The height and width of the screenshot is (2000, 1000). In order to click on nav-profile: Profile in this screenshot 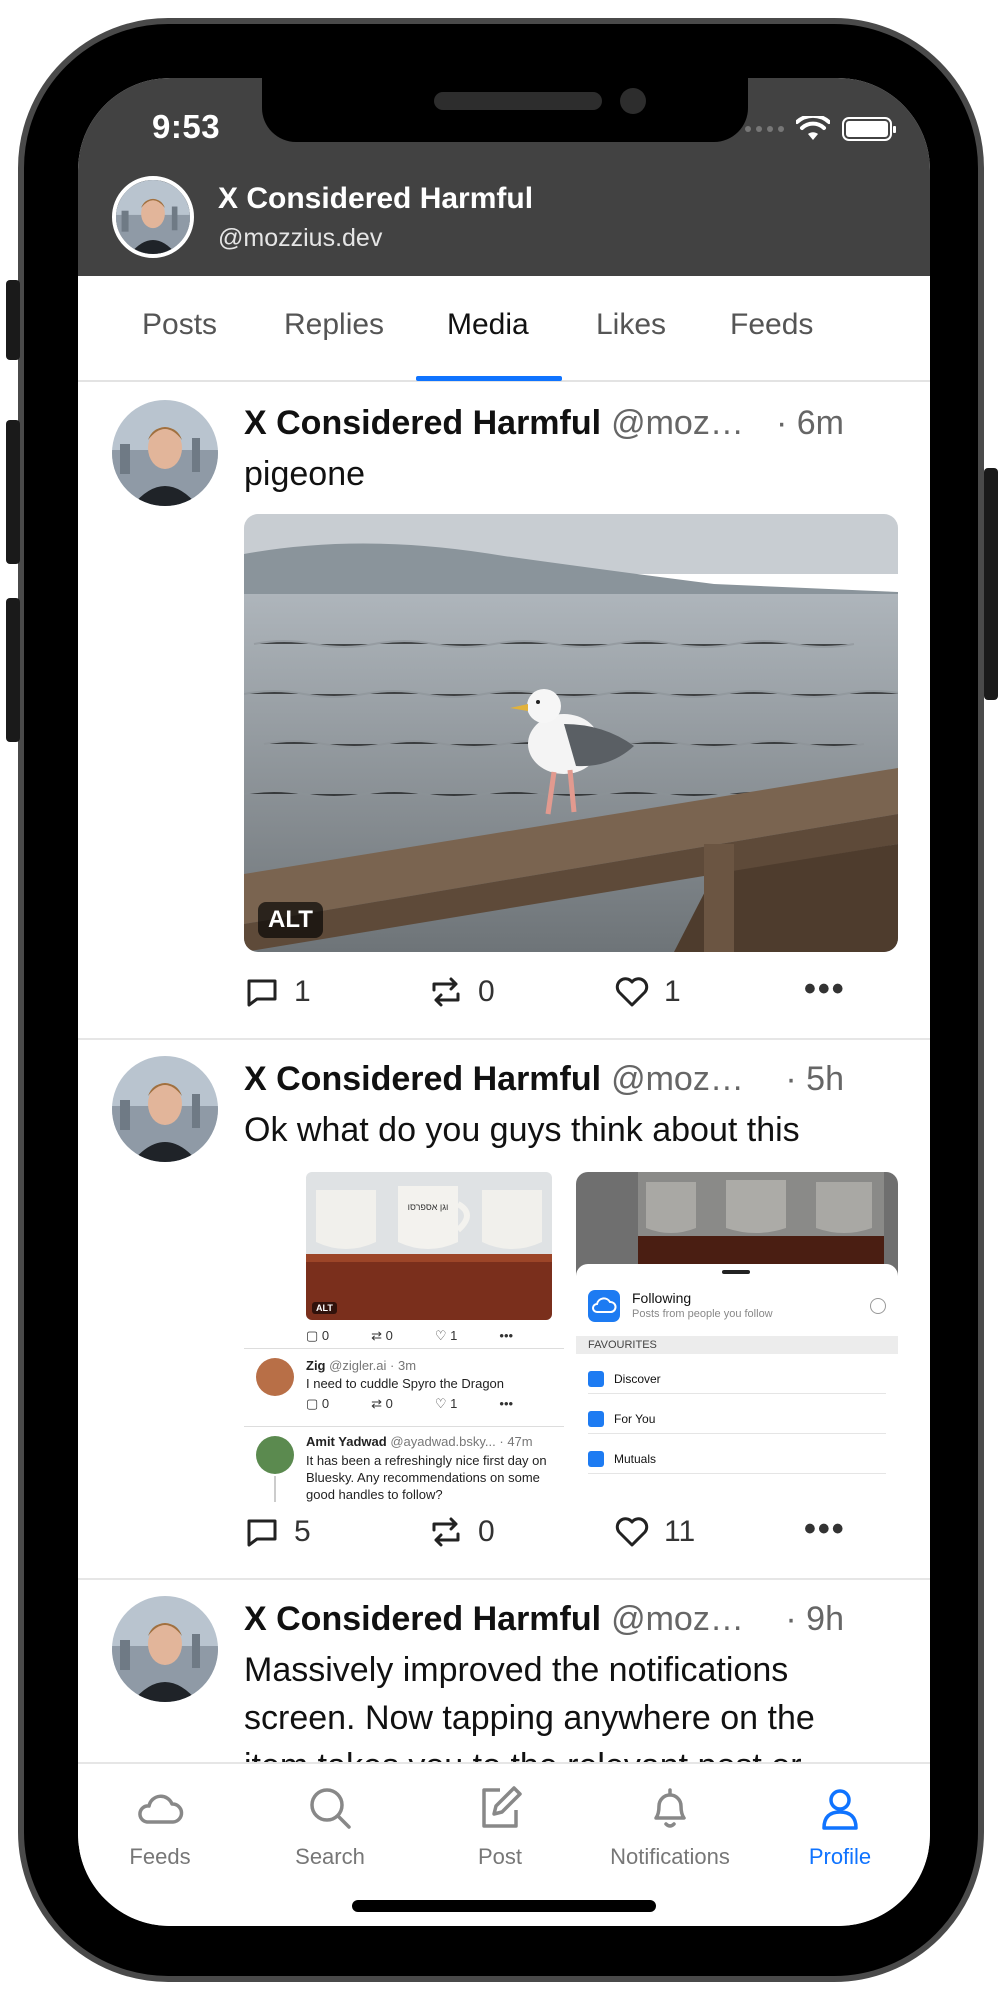, I will do `click(840, 1826)`.